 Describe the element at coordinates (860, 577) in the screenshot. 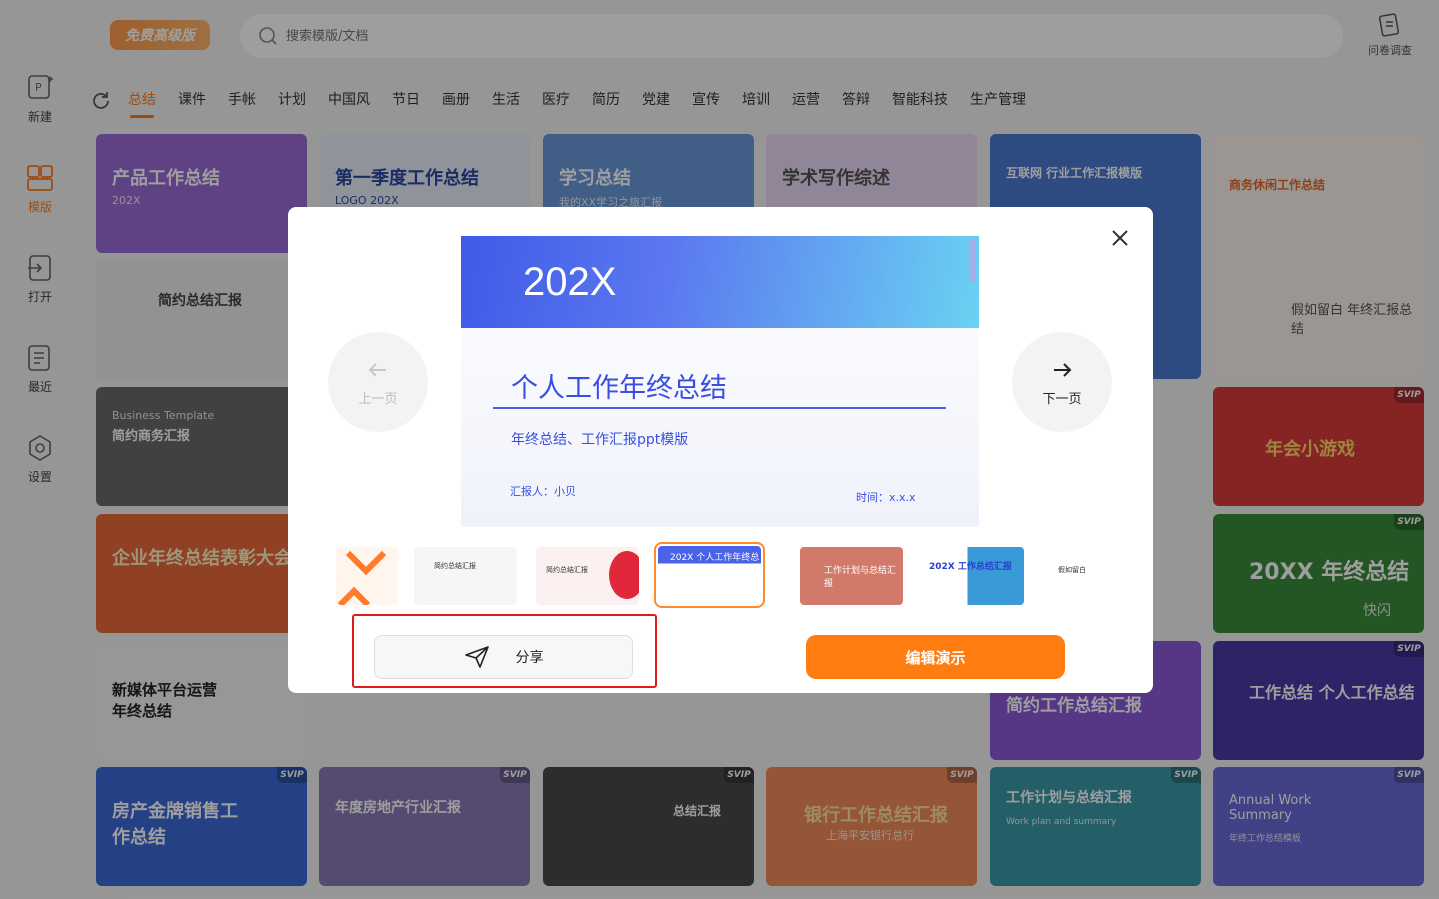

I see `thumbnail-label: 工作计划与总结汇报` at that location.